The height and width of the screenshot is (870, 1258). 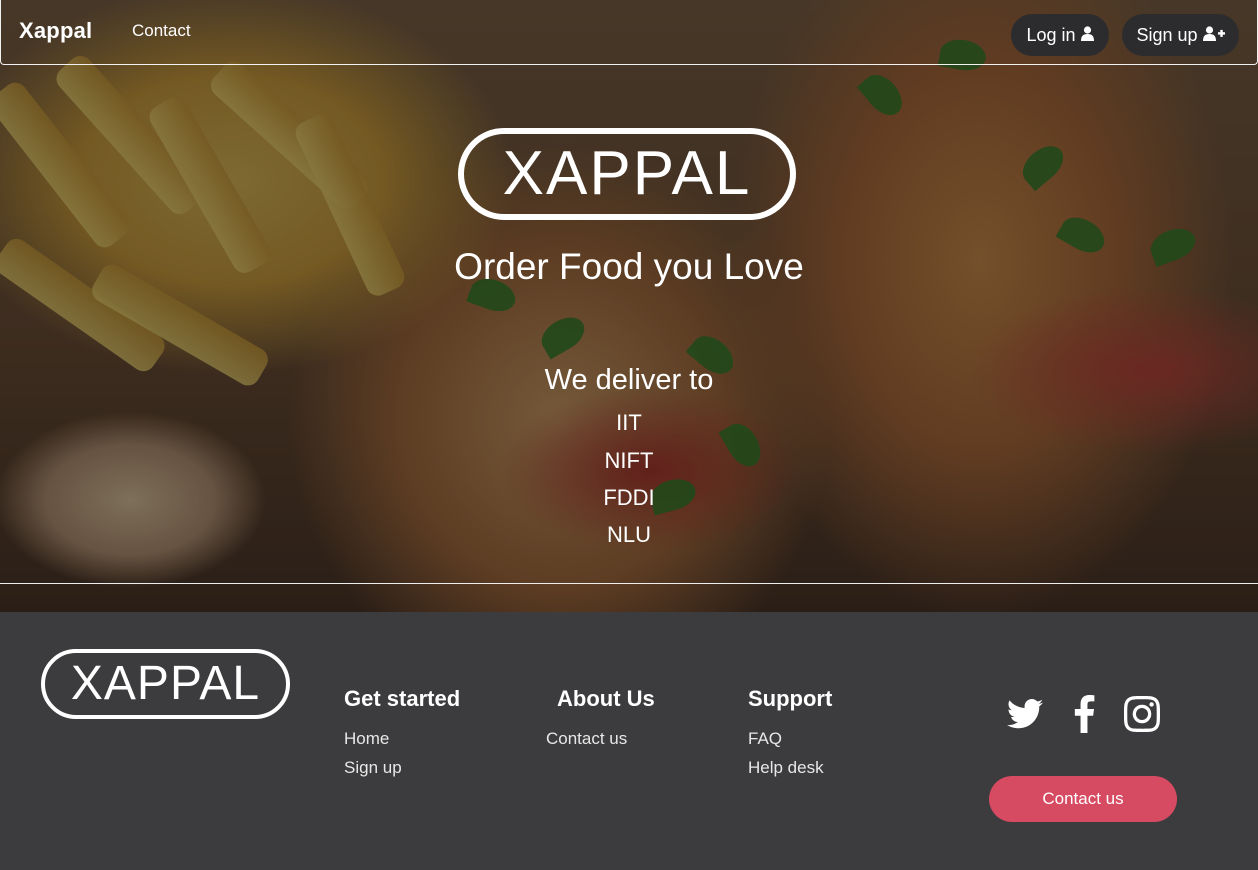 I want to click on hero-divider, so click(x=629, y=583).